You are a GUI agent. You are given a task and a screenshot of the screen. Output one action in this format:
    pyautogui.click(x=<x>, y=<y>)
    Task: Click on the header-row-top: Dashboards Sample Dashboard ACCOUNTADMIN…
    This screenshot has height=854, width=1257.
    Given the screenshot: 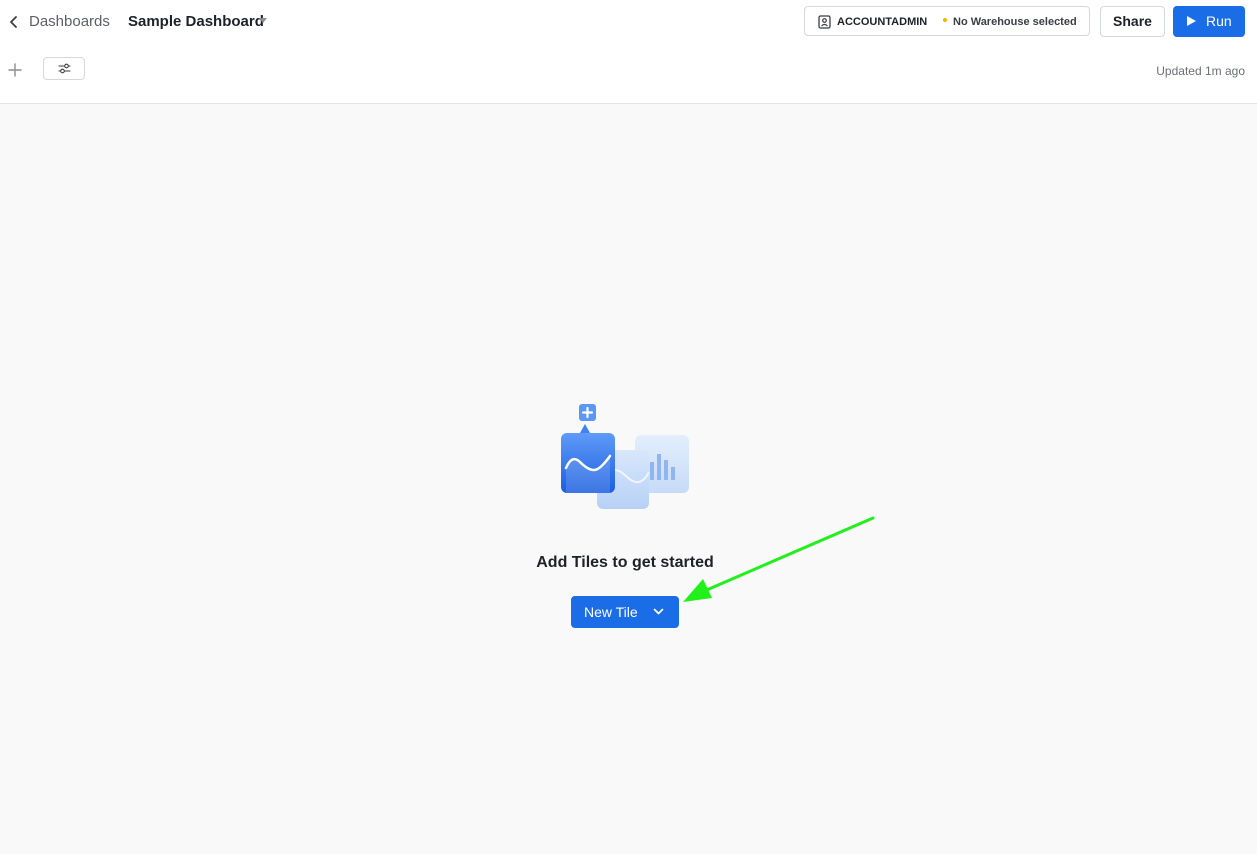 What is the action you would take?
    pyautogui.click(x=628, y=22)
    